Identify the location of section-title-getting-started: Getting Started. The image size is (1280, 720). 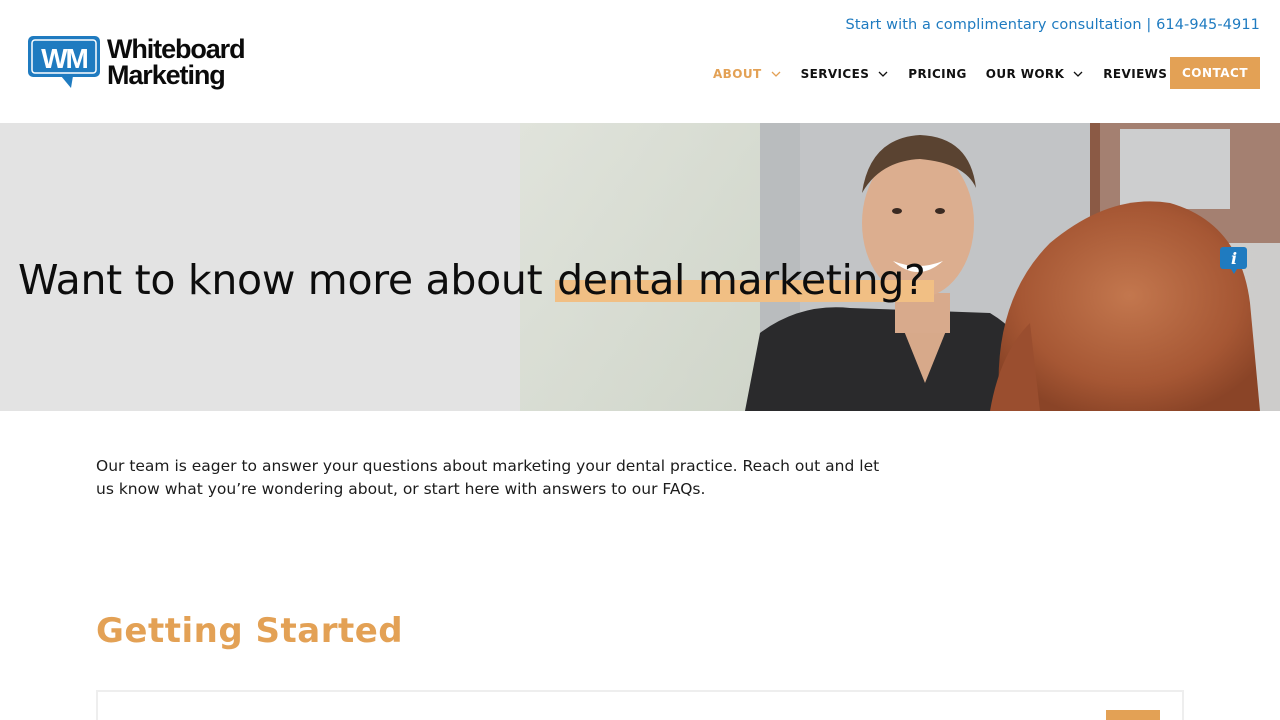
(250, 631).